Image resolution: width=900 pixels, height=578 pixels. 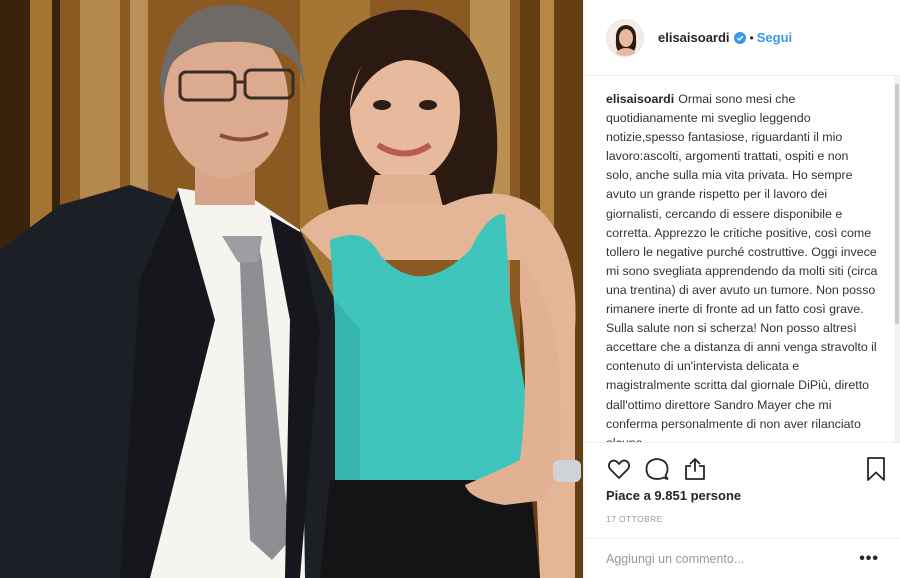 What do you see at coordinates (695, 469) in the screenshot?
I see `share-icon` at bounding box center [695, 469].